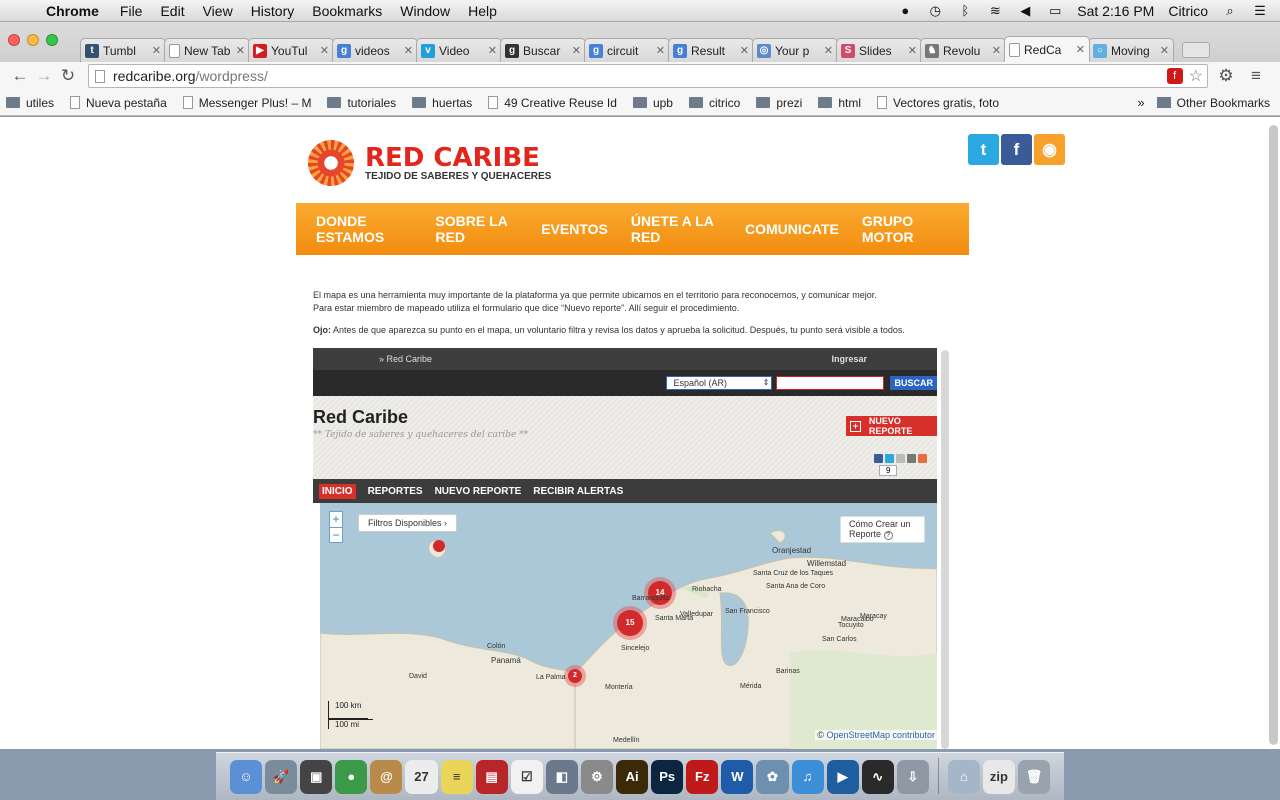 This screenshot has width=1280, height=800. Describe the element at coordinates (1055, 10) in the screenshot. I see `battery-icon: ▭` at that location.